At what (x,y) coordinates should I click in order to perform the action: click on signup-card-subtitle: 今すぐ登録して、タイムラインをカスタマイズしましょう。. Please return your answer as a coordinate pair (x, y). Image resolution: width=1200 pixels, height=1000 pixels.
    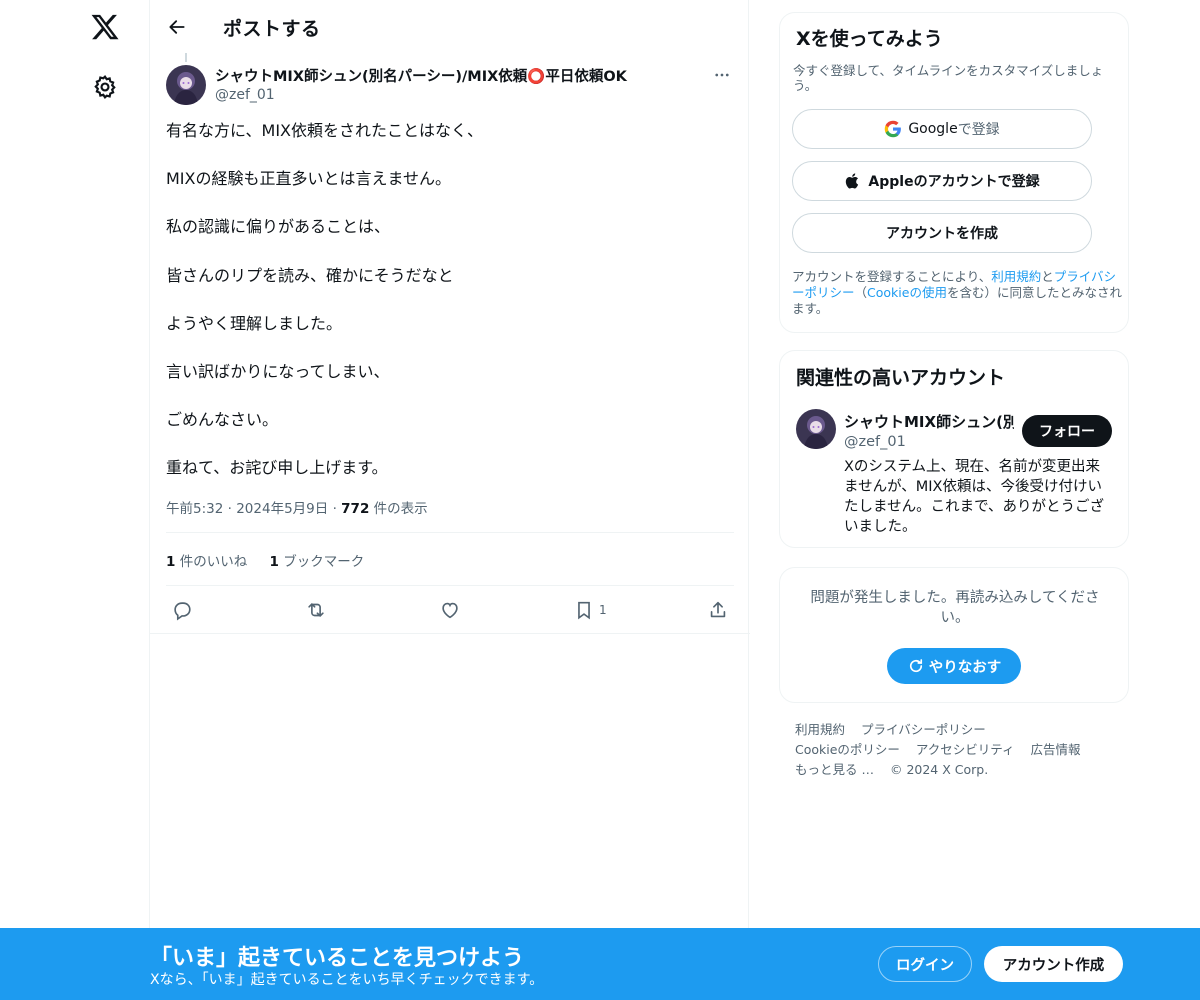
    Looking at the image, I should click on (948, 78).